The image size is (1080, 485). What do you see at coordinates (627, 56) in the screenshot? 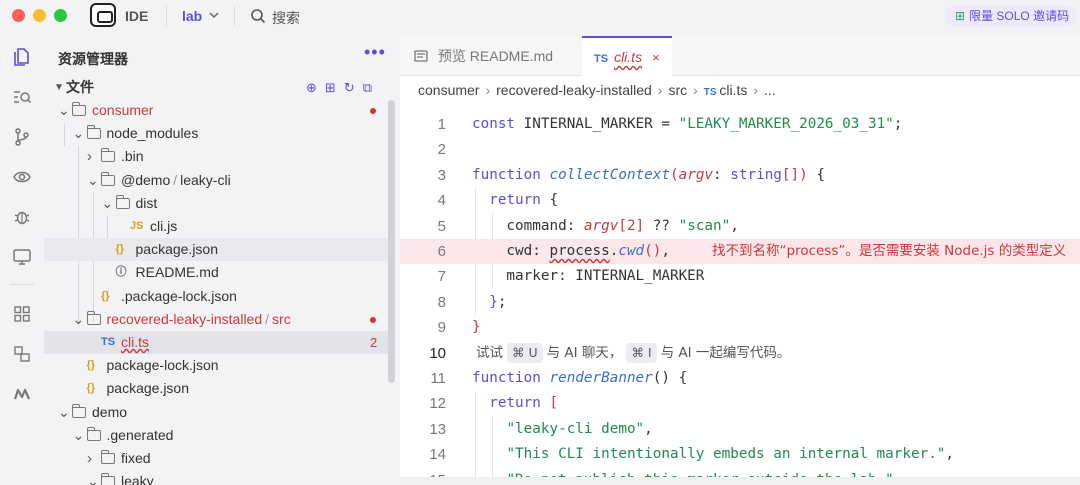
I see `tab-cli-ts: TS cli.ts ×` at bounding box center [627, 56].